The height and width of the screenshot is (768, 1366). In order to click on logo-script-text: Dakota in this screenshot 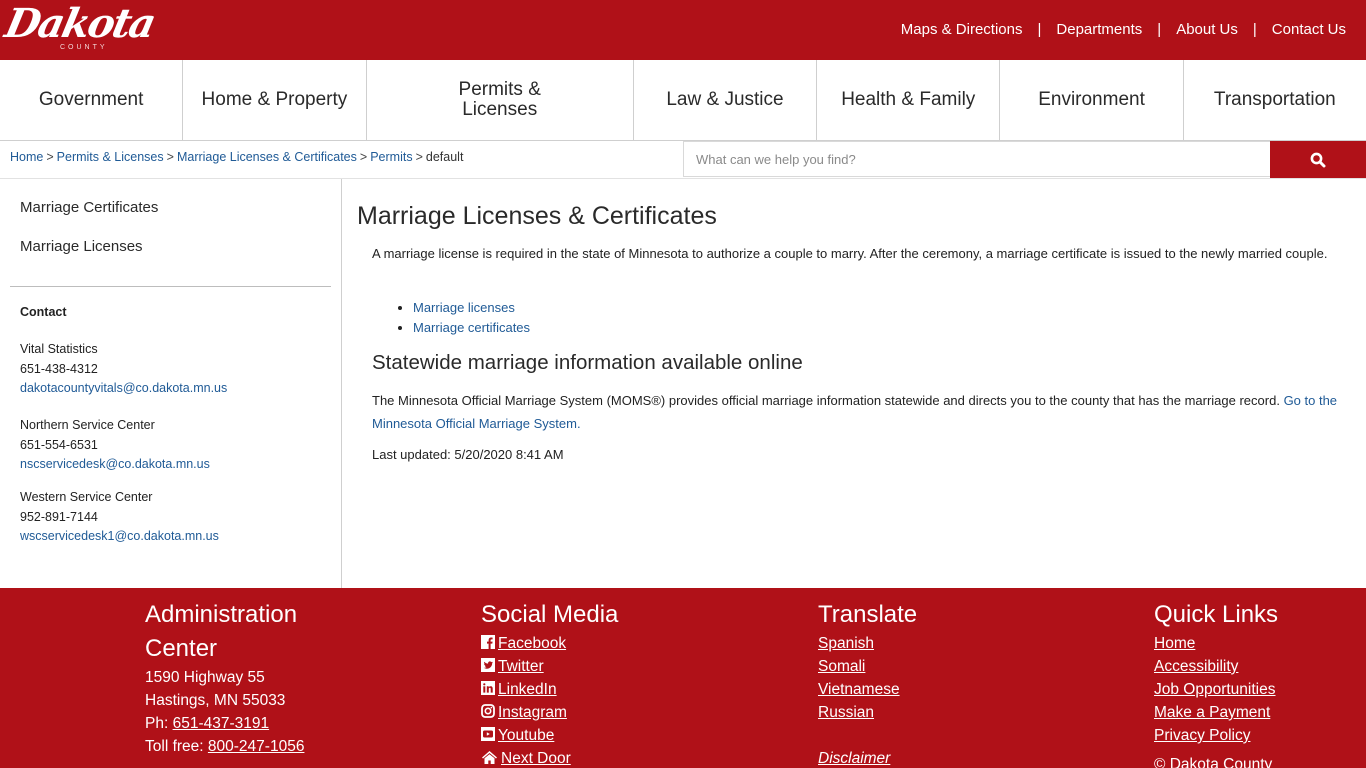, I will do `click(80, 23)`.